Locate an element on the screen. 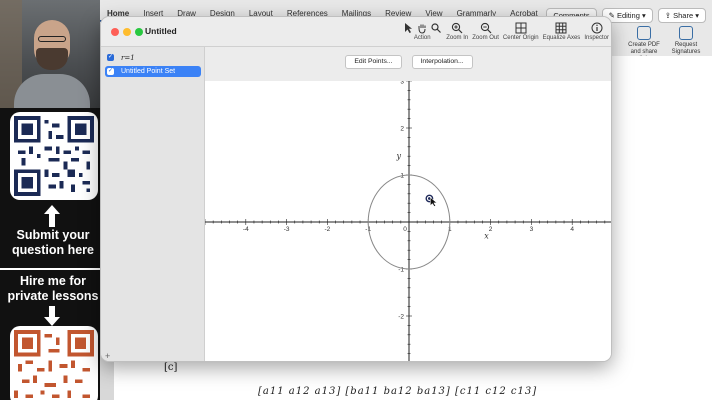 The height and width of the screenshot is (400, 712). y-axis-label: y is located at coordinates (399, 156).